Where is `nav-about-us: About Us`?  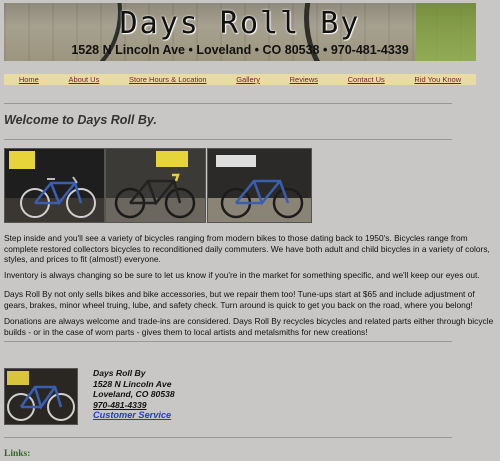 nav-about-us: About Us is located at coordinates (84, 79).